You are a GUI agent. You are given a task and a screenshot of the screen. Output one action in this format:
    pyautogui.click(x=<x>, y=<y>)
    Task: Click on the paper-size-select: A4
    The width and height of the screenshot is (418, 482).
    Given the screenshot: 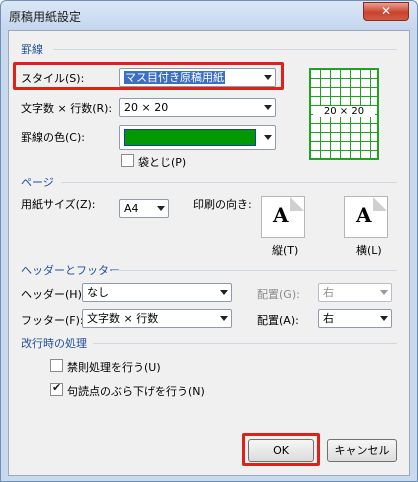 What is the action you would take?
    pyautogui.click(x=144, y=208)
    